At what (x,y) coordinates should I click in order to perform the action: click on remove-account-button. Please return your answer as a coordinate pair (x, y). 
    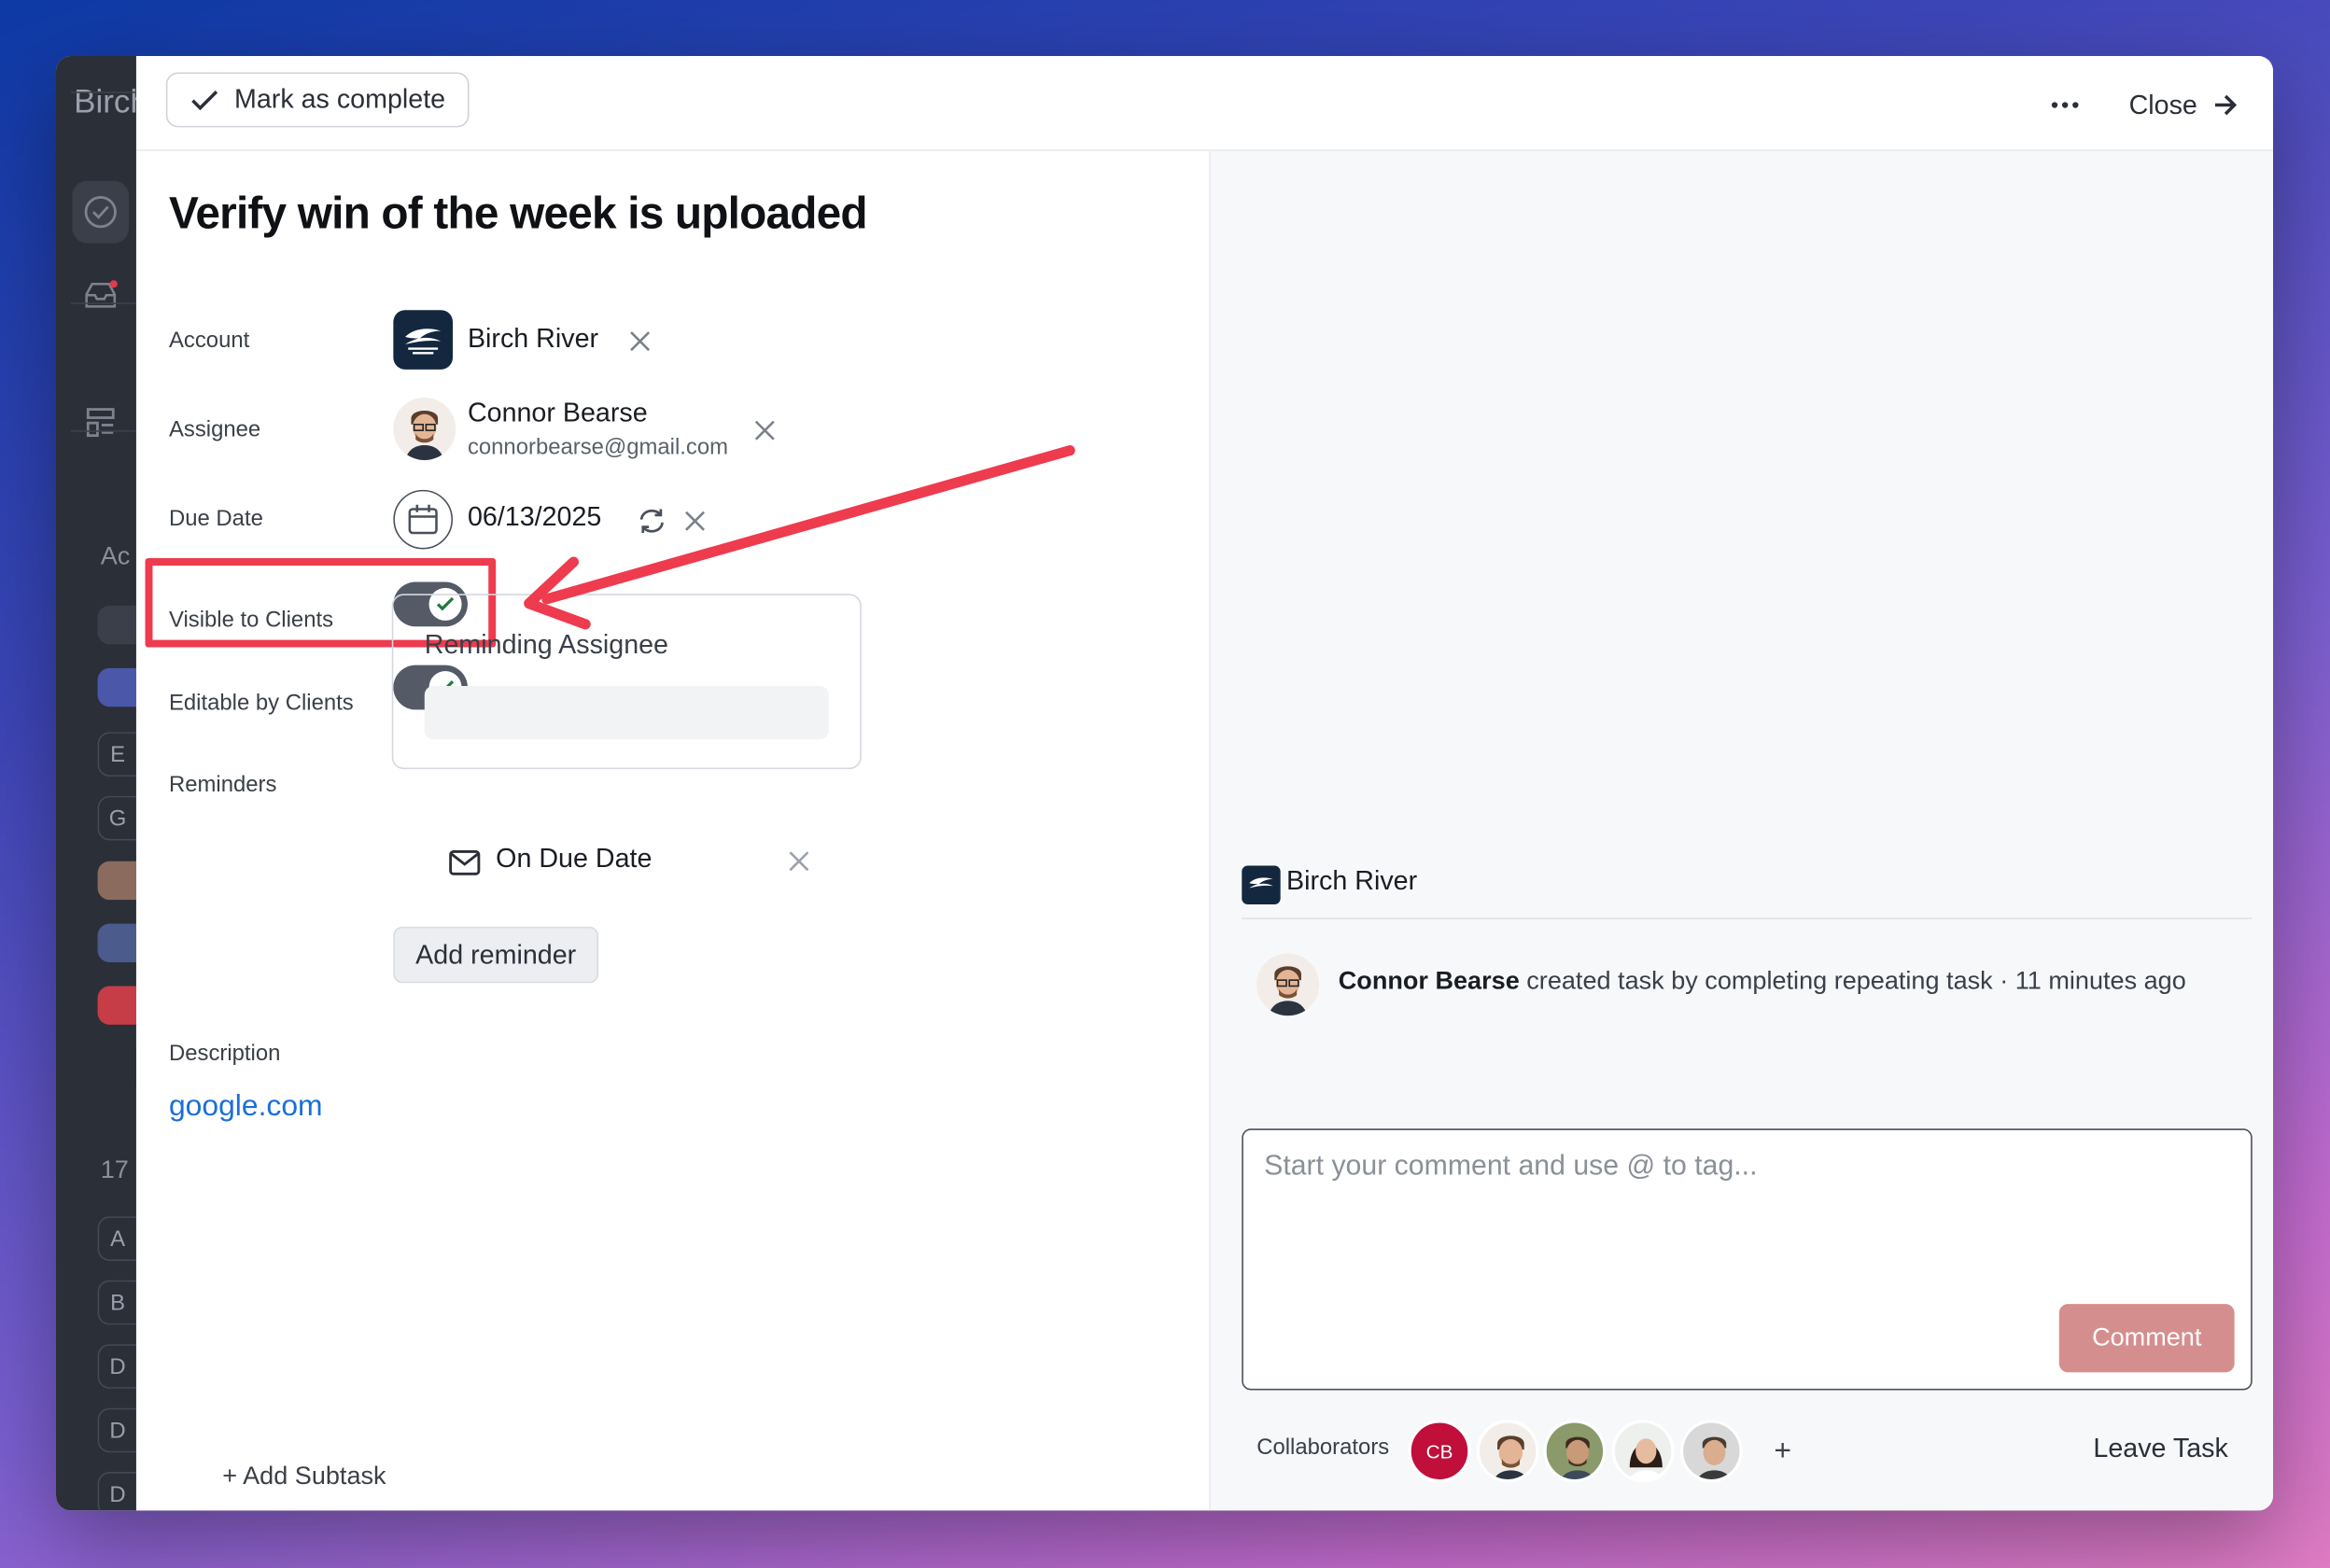
    Looking at the image, I should click on (640, 341).